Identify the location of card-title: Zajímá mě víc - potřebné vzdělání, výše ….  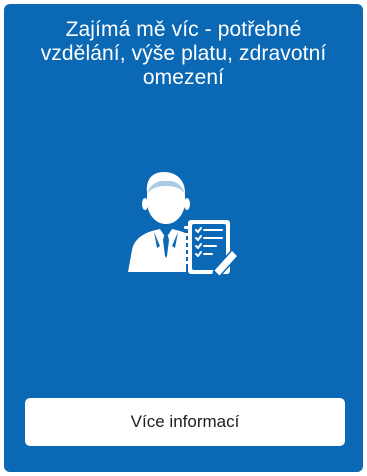
(183, 53).